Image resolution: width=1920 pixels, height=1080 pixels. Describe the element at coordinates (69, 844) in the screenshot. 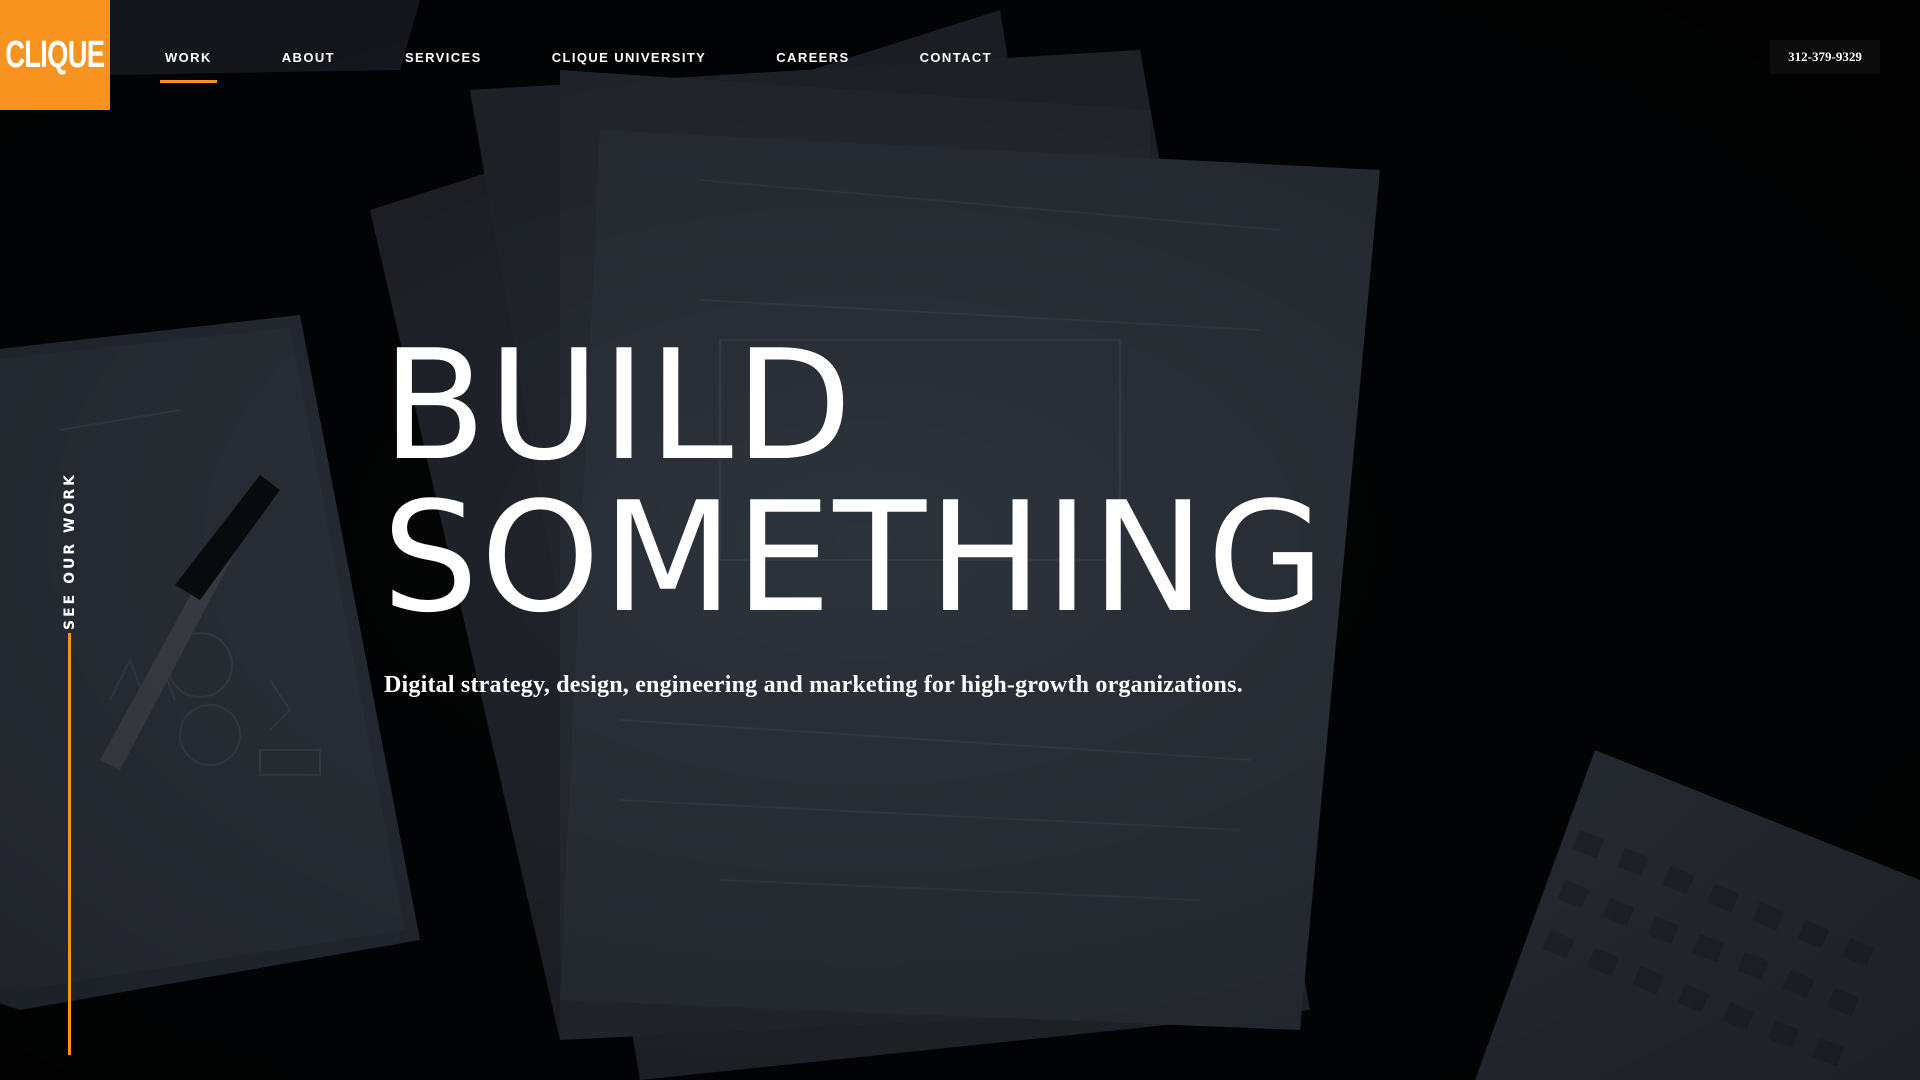

I see `side-accent-line` at that location.